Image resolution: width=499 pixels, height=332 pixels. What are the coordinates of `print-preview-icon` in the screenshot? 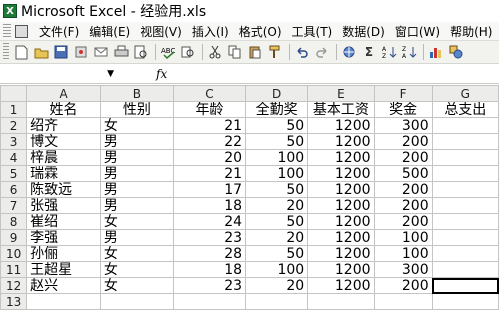 It's located at (141, 52).